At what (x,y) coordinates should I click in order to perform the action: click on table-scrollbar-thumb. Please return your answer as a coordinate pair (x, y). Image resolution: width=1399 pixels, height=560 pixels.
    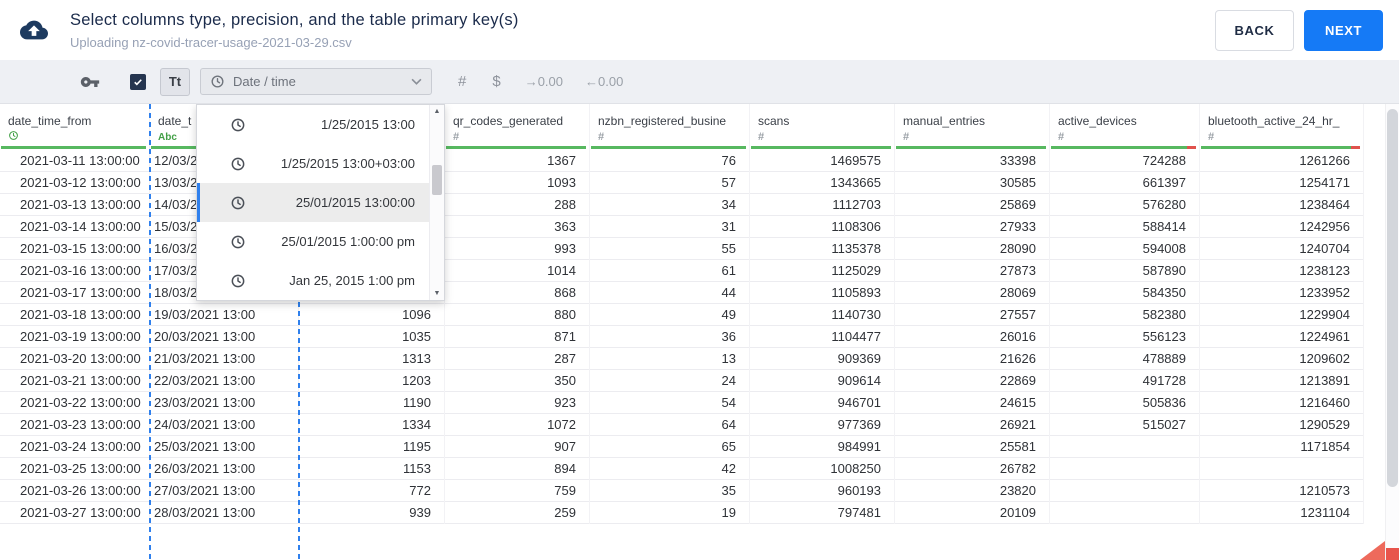
    Looking at the image, I should click on (1392, 298).